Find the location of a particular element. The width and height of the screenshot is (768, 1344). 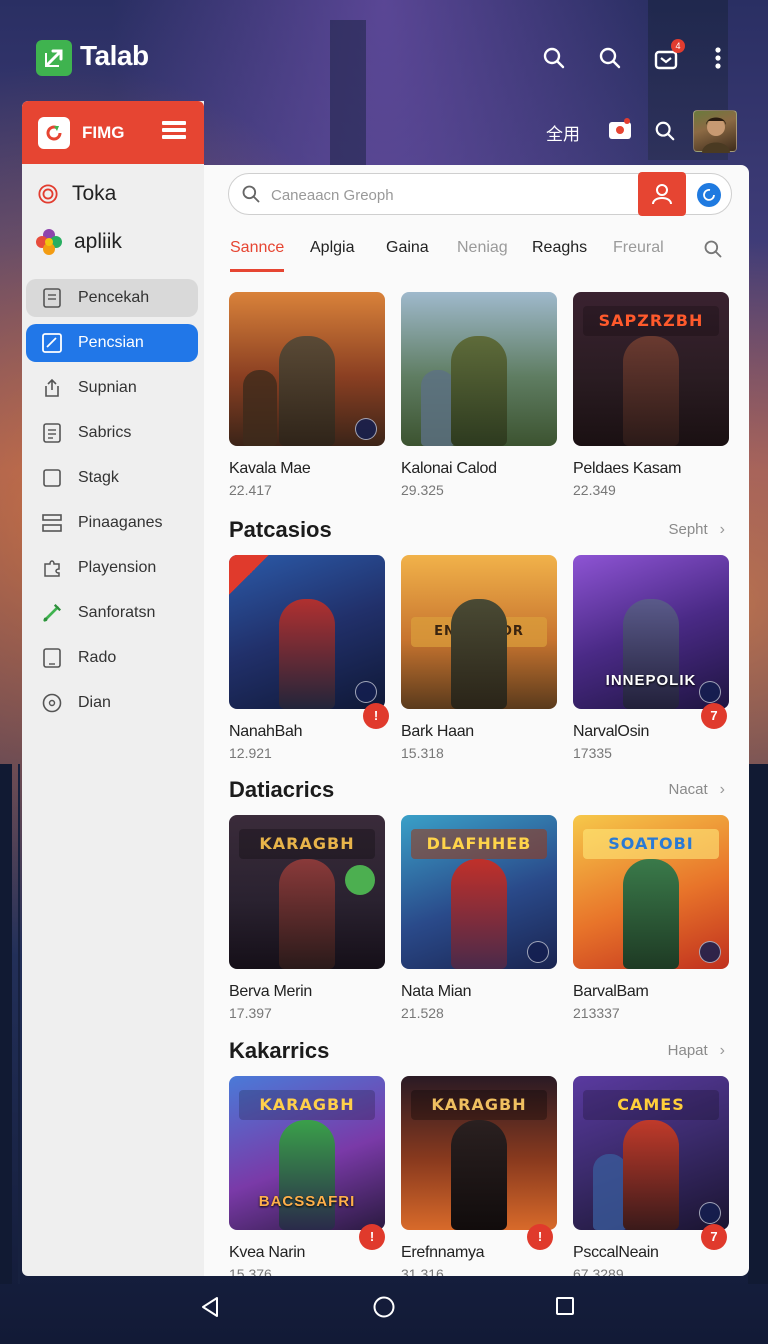

tab-freural: Freural is located at coordinates (638, 254).